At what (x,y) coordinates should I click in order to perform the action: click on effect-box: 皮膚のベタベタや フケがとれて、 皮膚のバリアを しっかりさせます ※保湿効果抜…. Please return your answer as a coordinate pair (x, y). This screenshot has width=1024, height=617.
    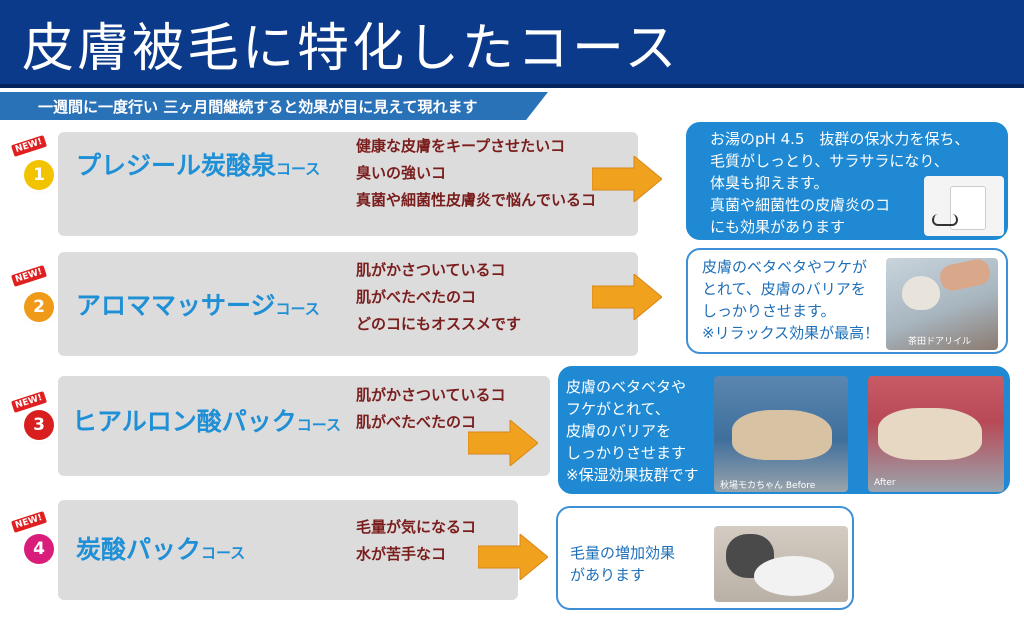
    Looking at the image, I should click on (784, 430).